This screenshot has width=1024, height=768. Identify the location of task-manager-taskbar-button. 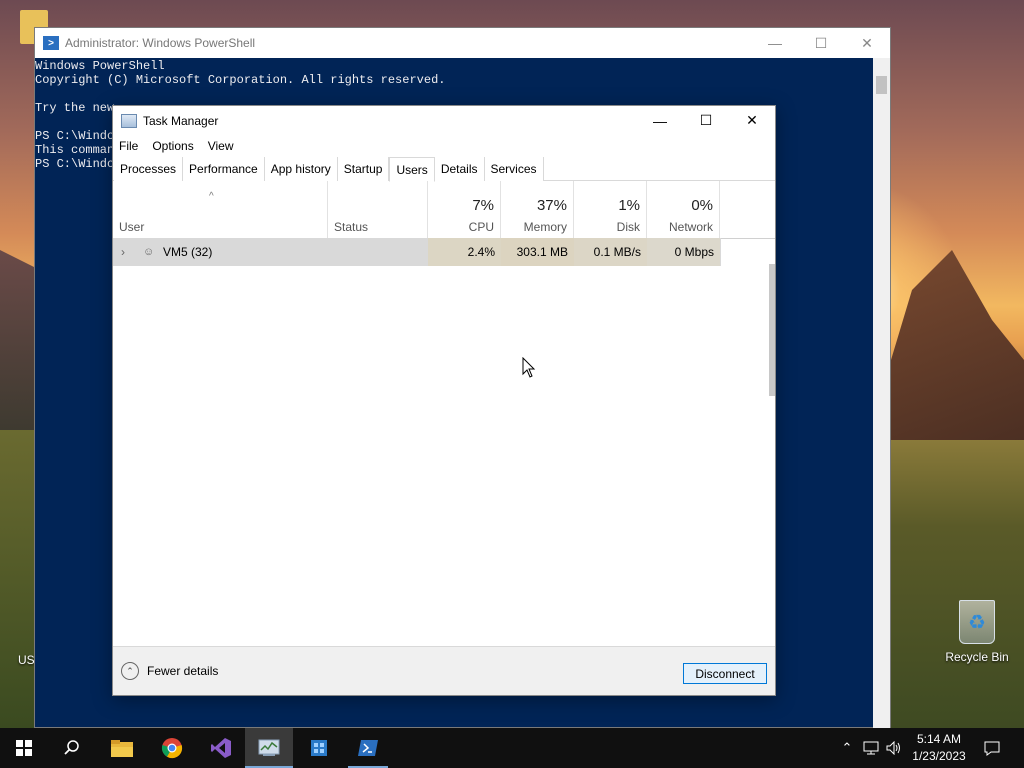
(269, 748).